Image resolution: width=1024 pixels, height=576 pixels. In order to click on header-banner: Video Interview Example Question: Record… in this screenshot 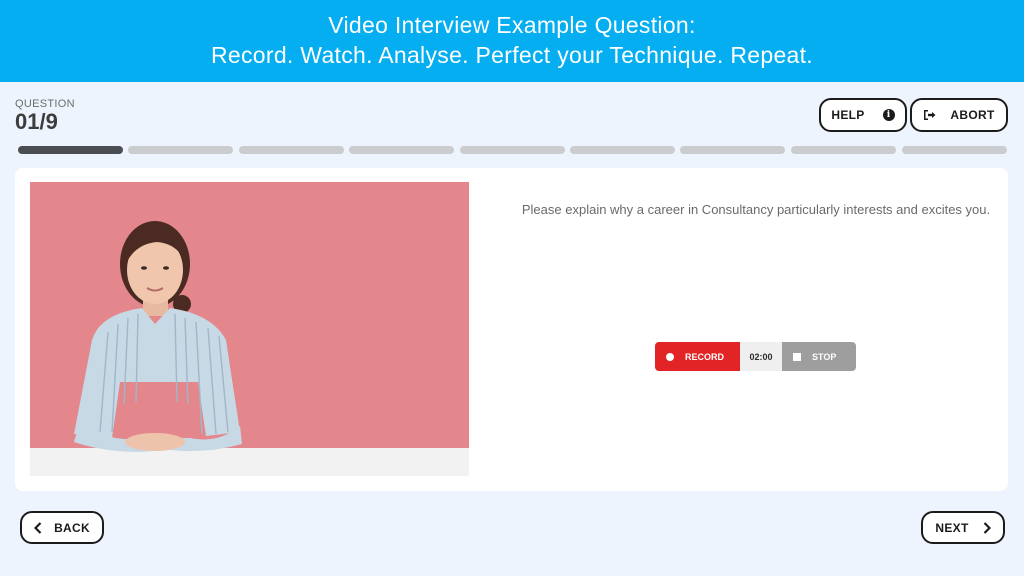, I will do `click(512, 41)`.